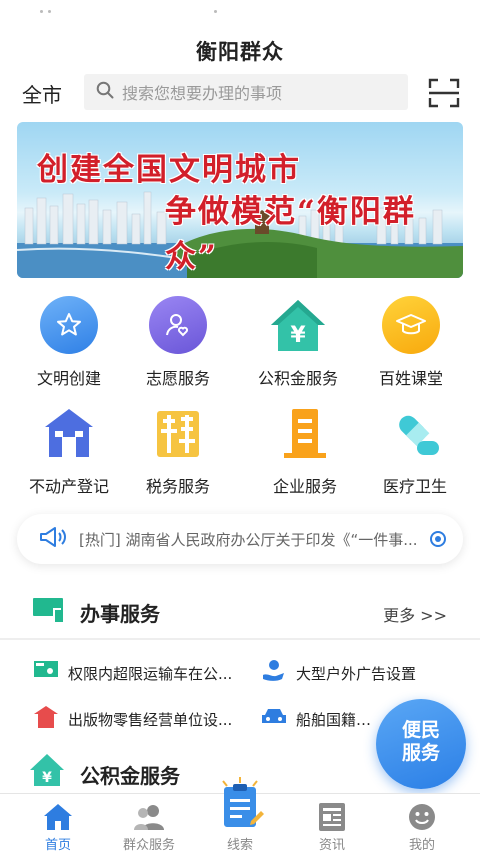 The width and height of the screenshot is (480, 853). What do you see at coordinates (410, 378) in the screenshot?
I see `grid-label: 百姓课堂` at bounding box center [410, 378].